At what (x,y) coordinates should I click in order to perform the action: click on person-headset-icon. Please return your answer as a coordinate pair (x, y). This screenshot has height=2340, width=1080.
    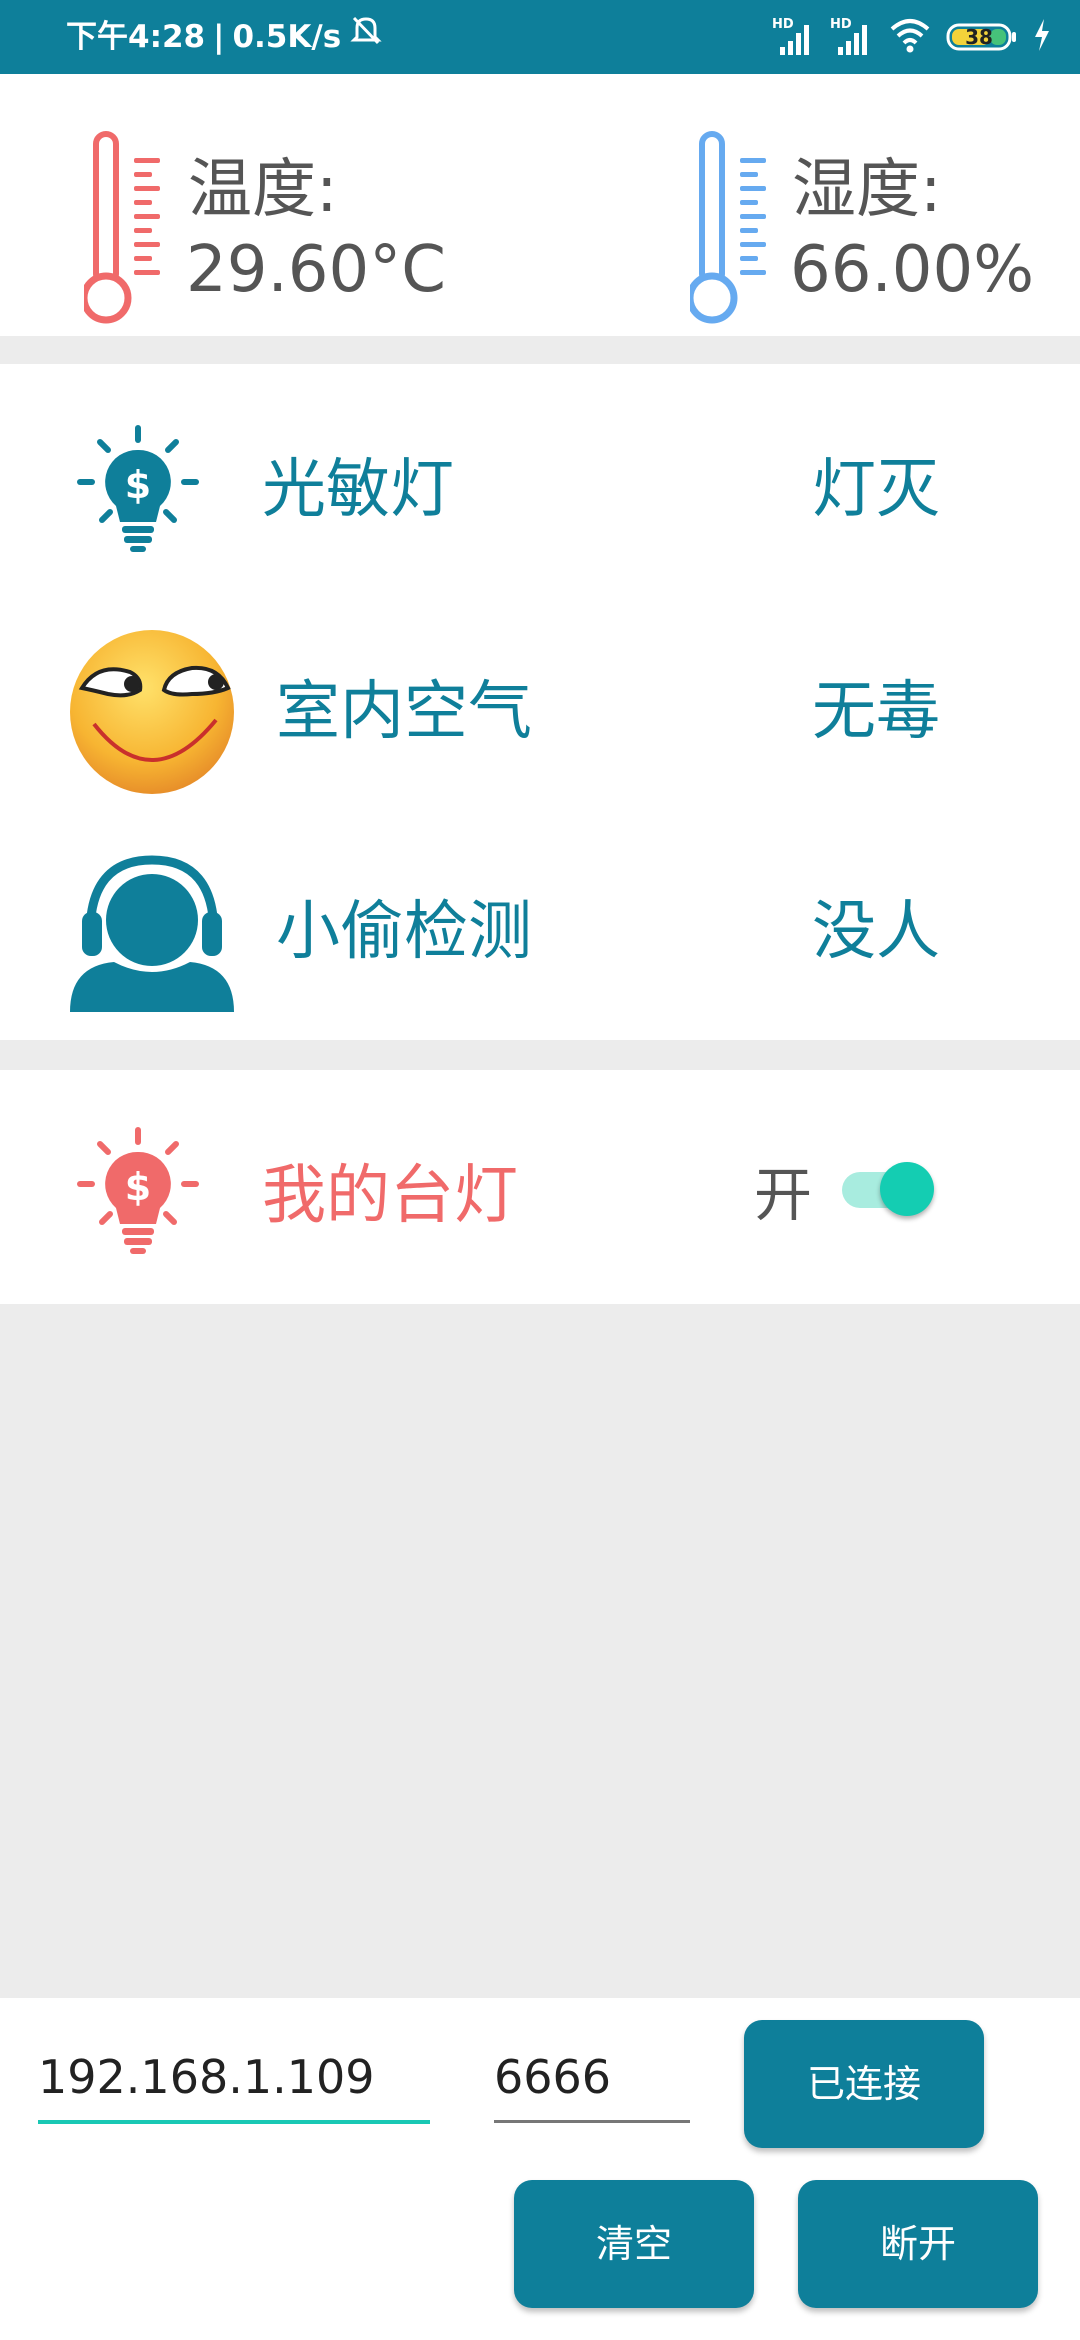
    Looking at the image, I should click on (152, 933).